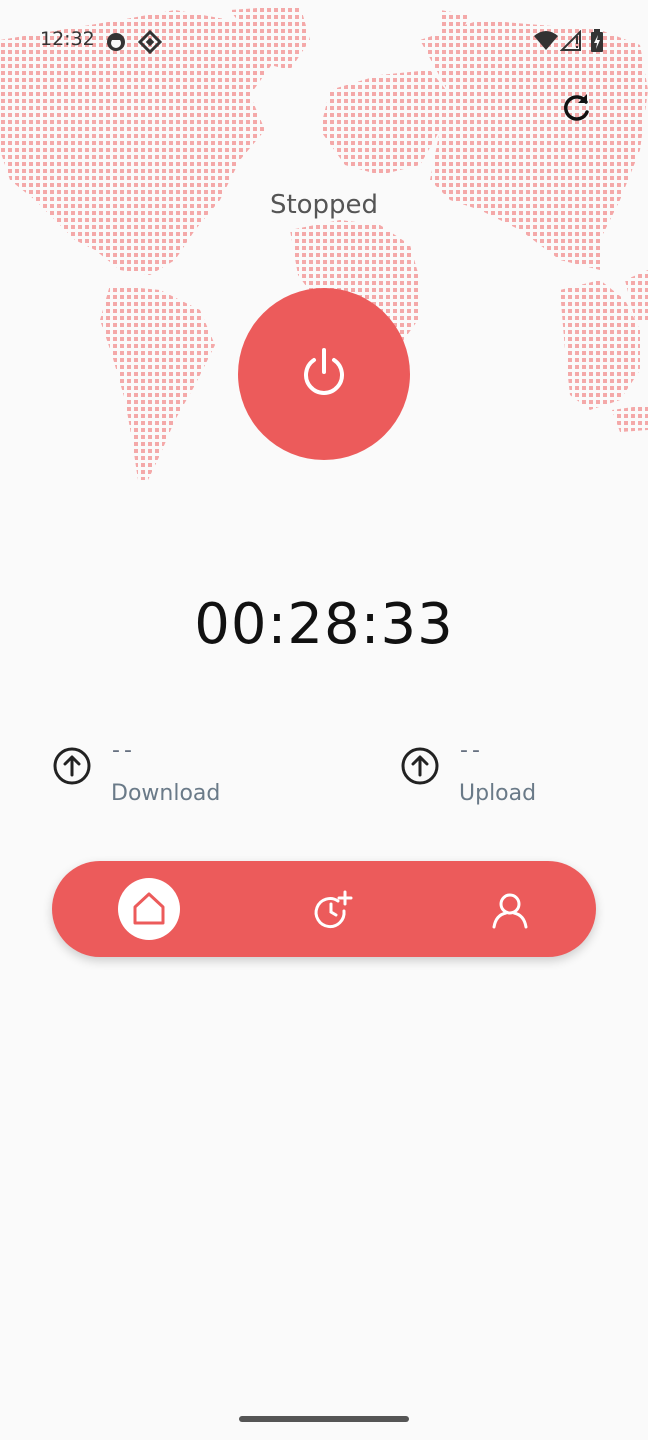 Image resolution: width=648 pixels, height=1440 pixels. Describe the element at coordinates (324, 205) in the screenshot. I see `connection-status-label: Stopped` at that location.